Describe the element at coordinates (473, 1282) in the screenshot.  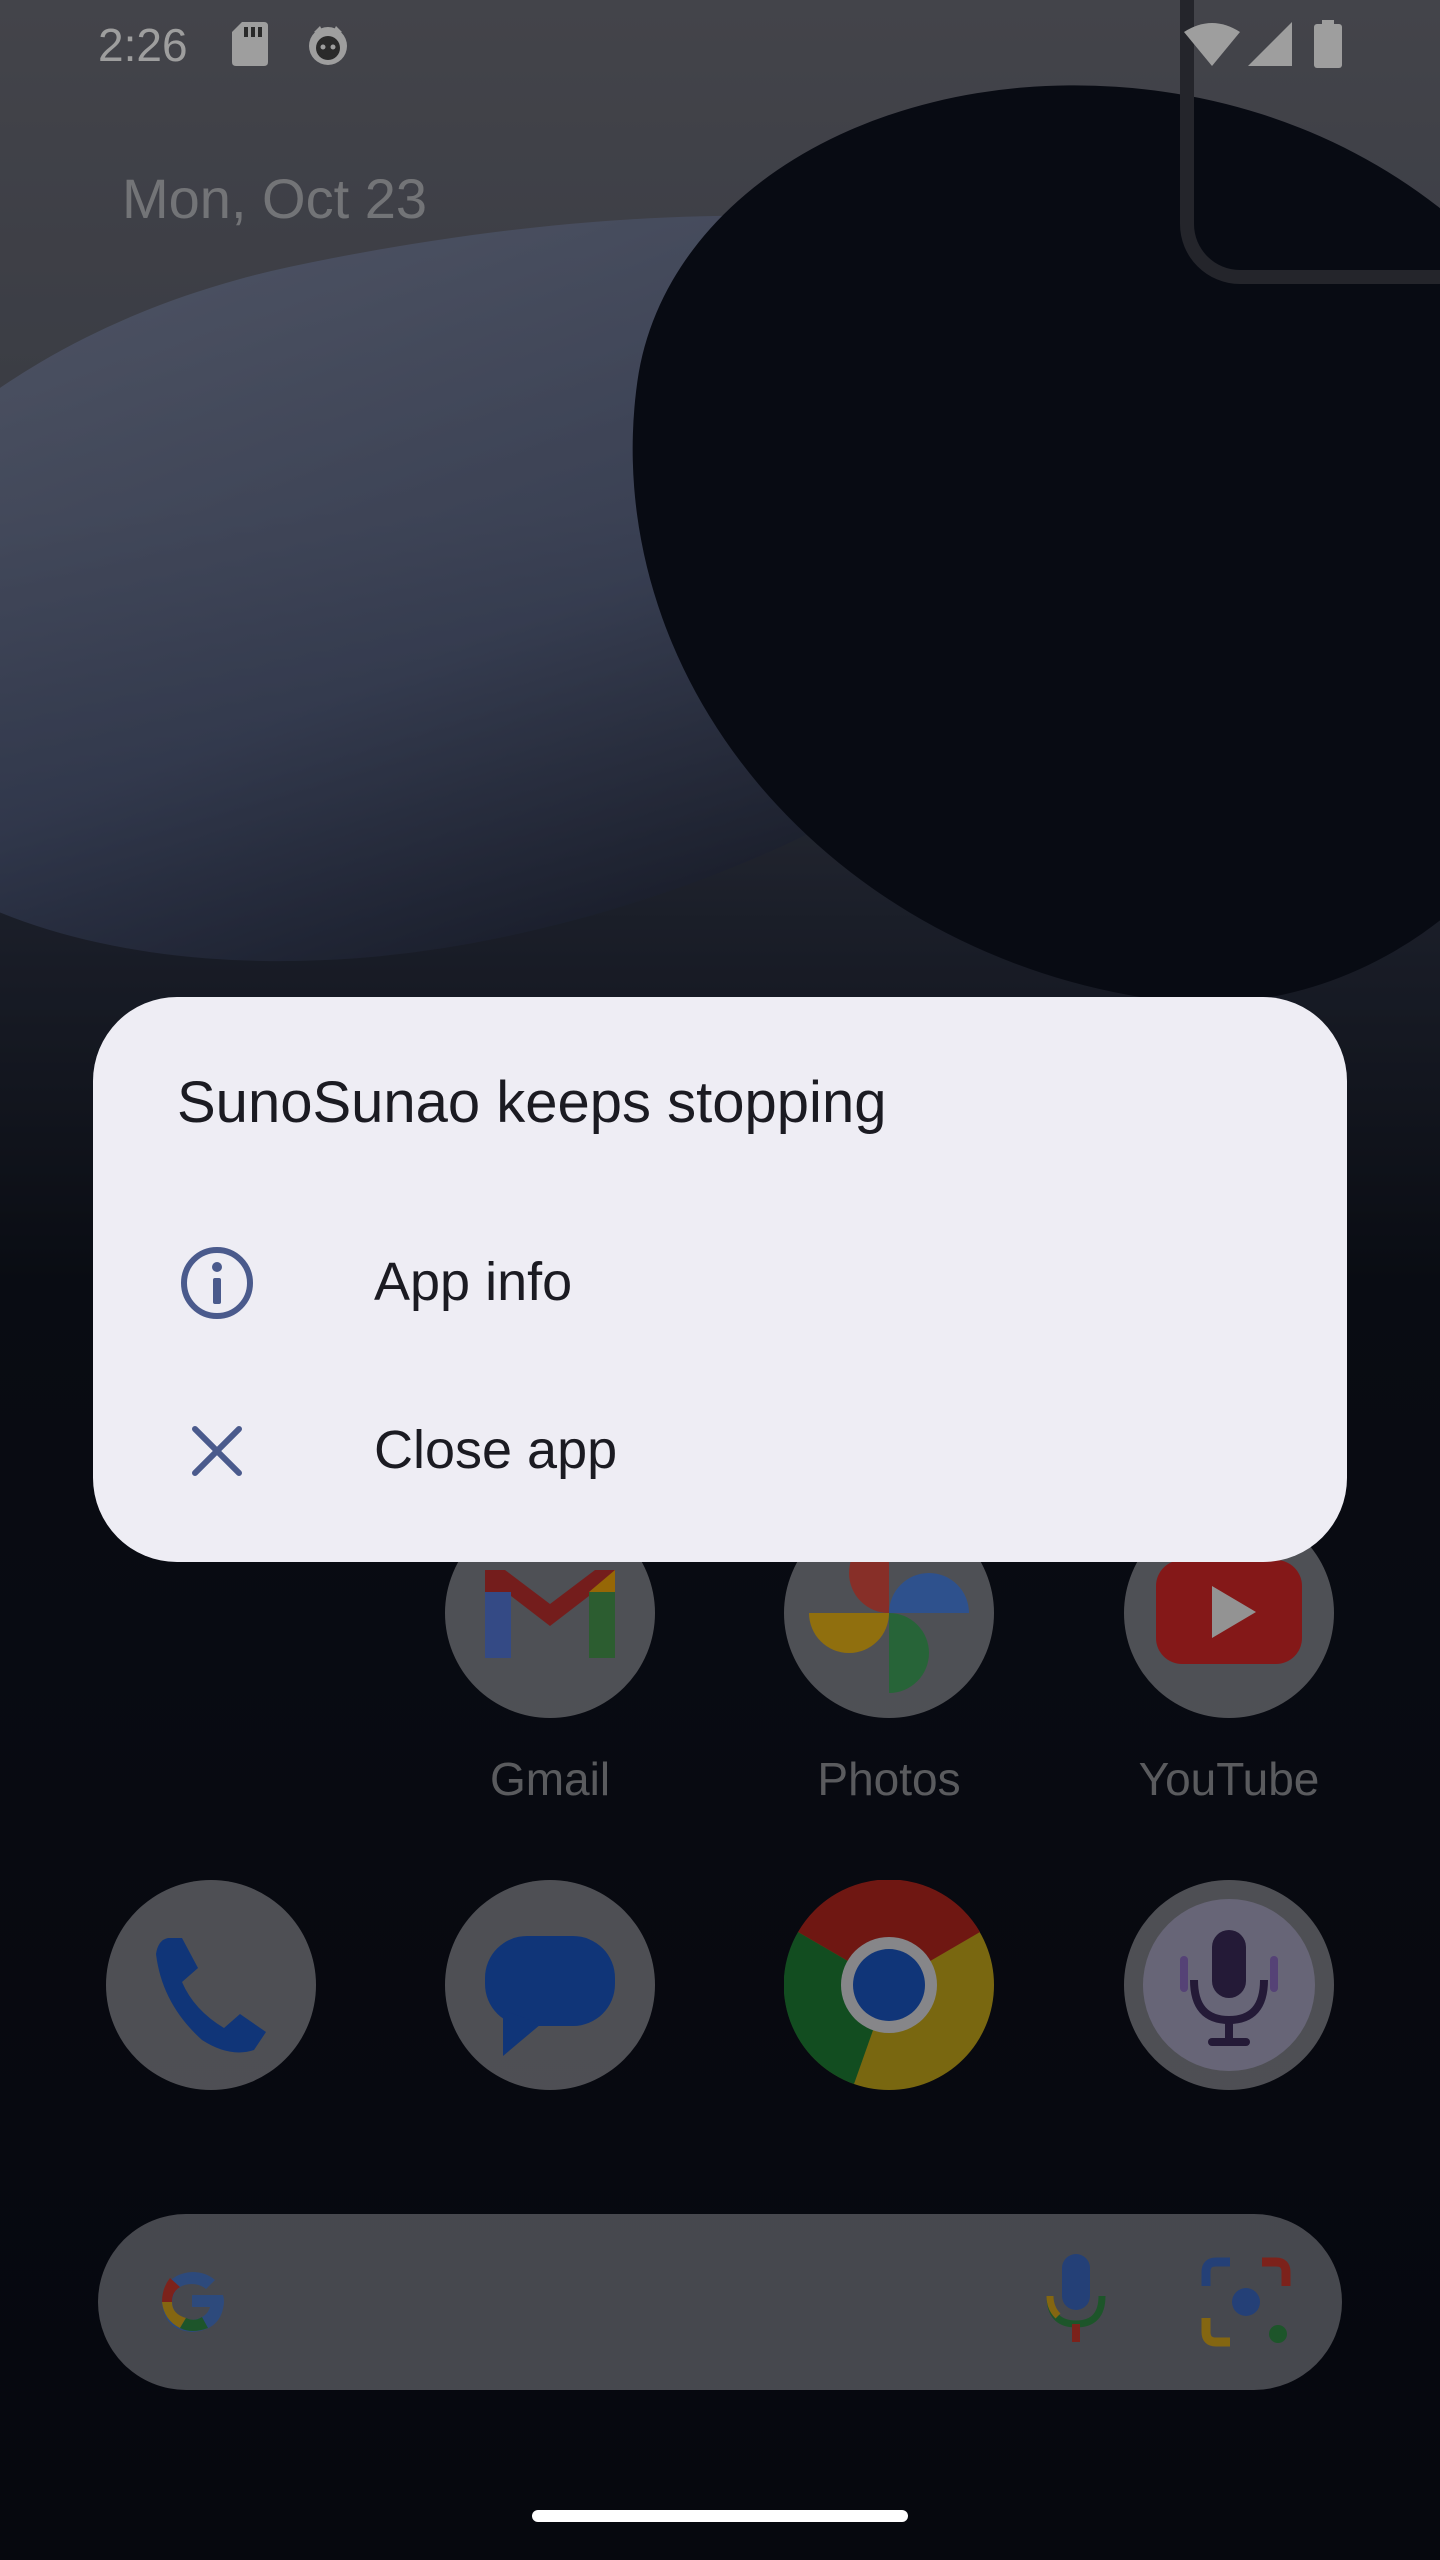
I see `app-info-label: App info` at that location.